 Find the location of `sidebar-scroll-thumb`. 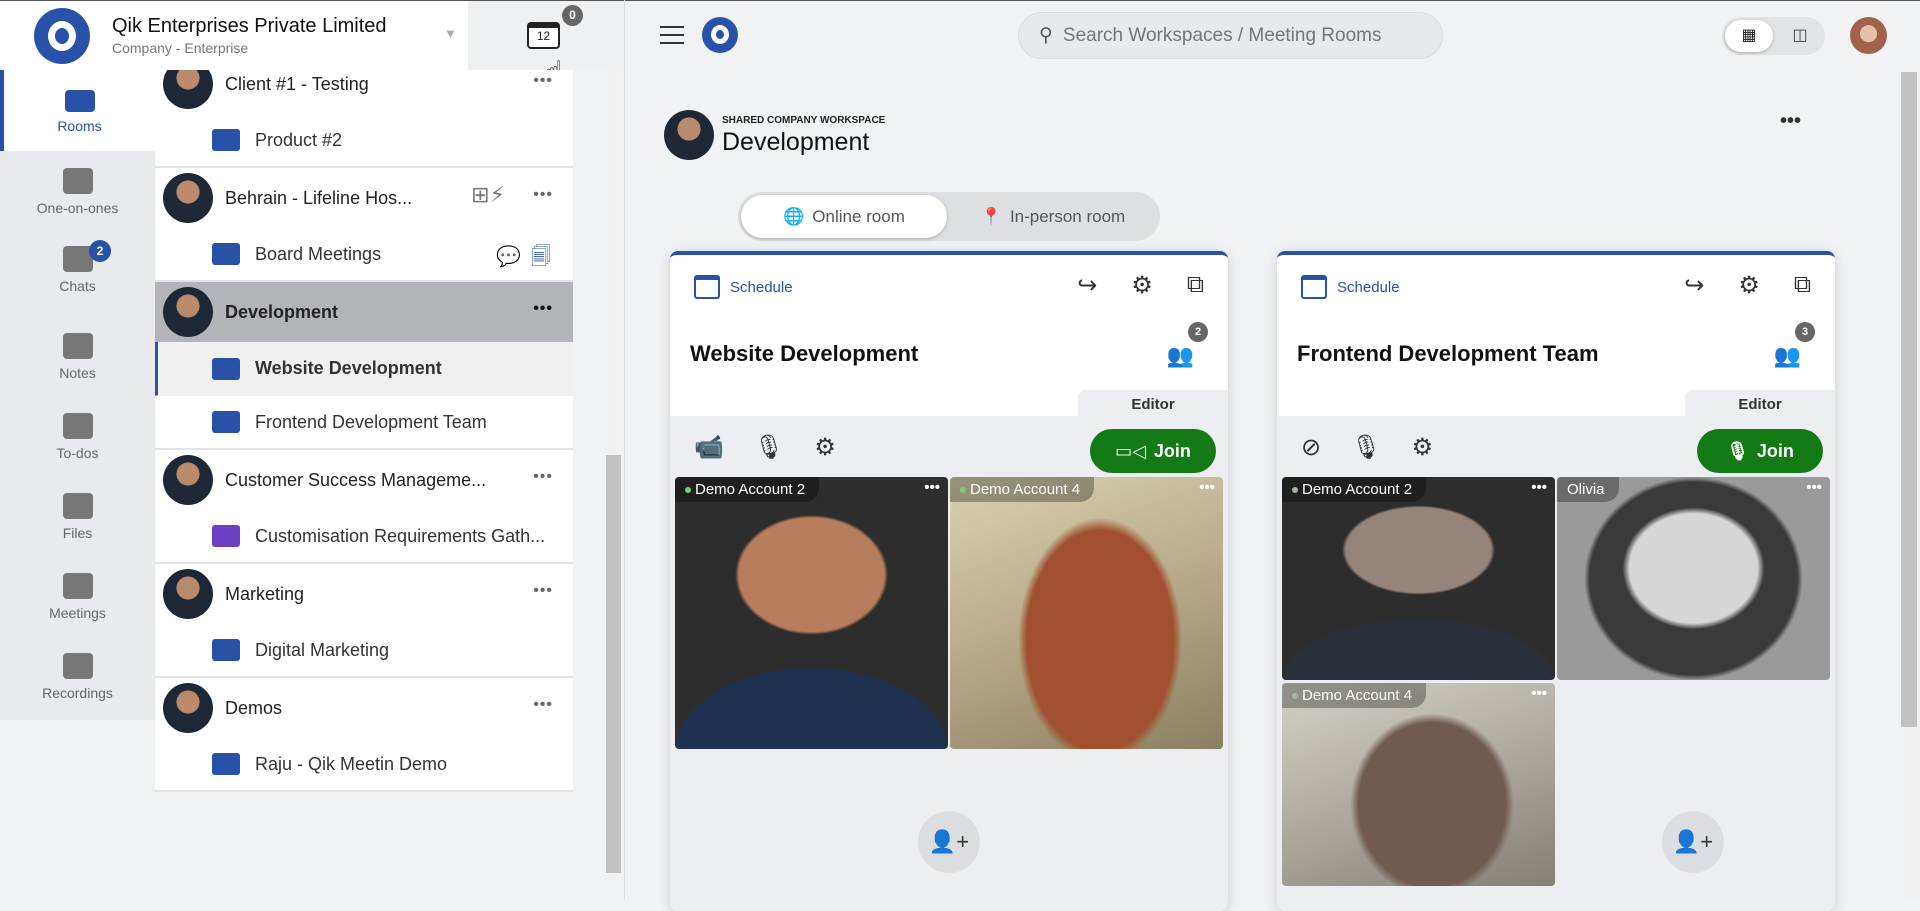

sidebar-scroll-thumb is located at coordinates (613, 664).